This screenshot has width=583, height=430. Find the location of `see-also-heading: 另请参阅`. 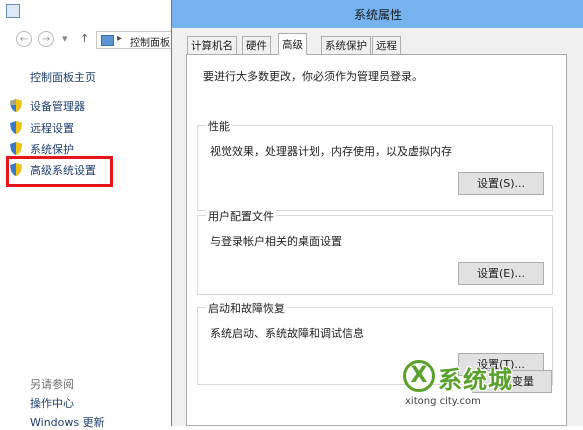

see-also-heading: 另请参阅 is located at coordinates (52, 384).